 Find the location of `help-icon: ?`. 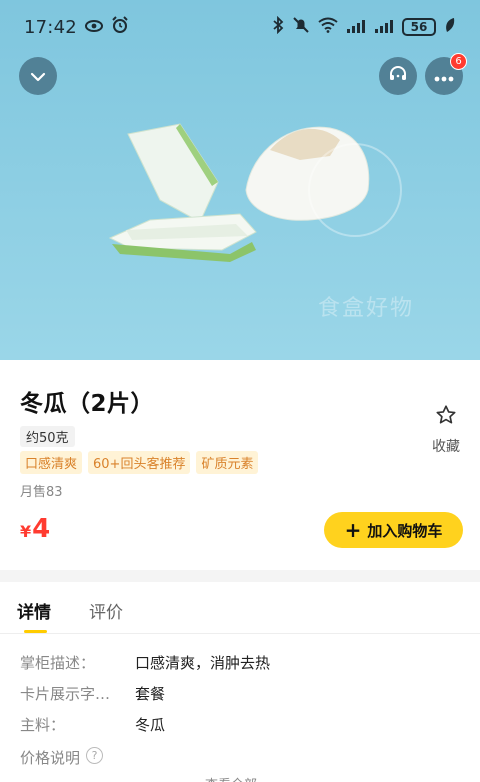

help-icon: ? is located at coordinates (95, 755).